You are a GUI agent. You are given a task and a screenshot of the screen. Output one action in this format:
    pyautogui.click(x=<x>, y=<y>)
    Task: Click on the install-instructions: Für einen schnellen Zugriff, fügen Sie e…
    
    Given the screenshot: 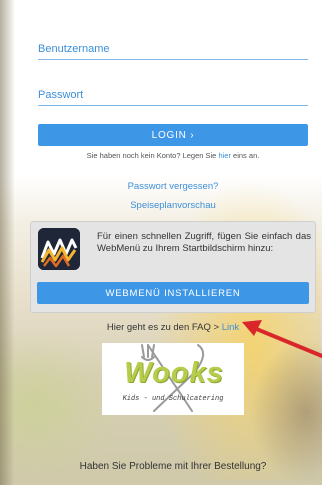 What is the action you would take?
    pyautogui.click(x=204, y=242)
    